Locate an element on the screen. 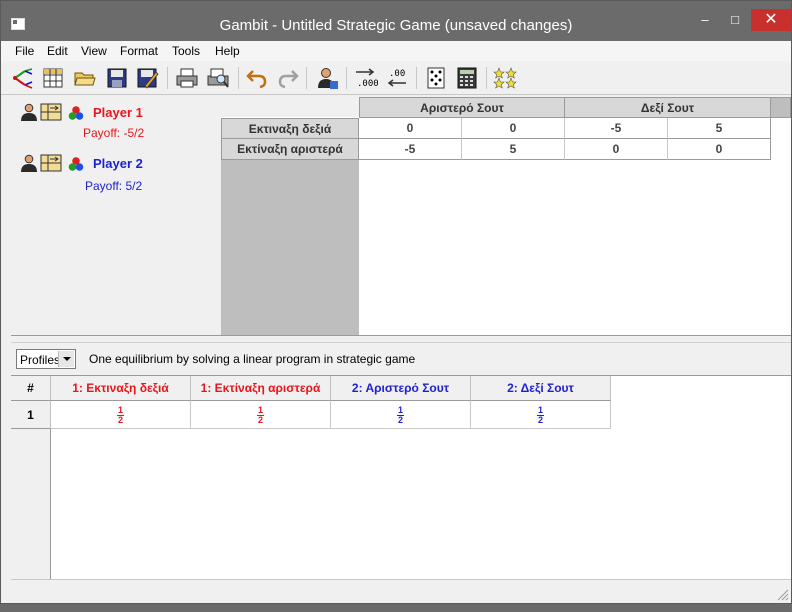  matrix-corner is located at coordinates (290, 107).